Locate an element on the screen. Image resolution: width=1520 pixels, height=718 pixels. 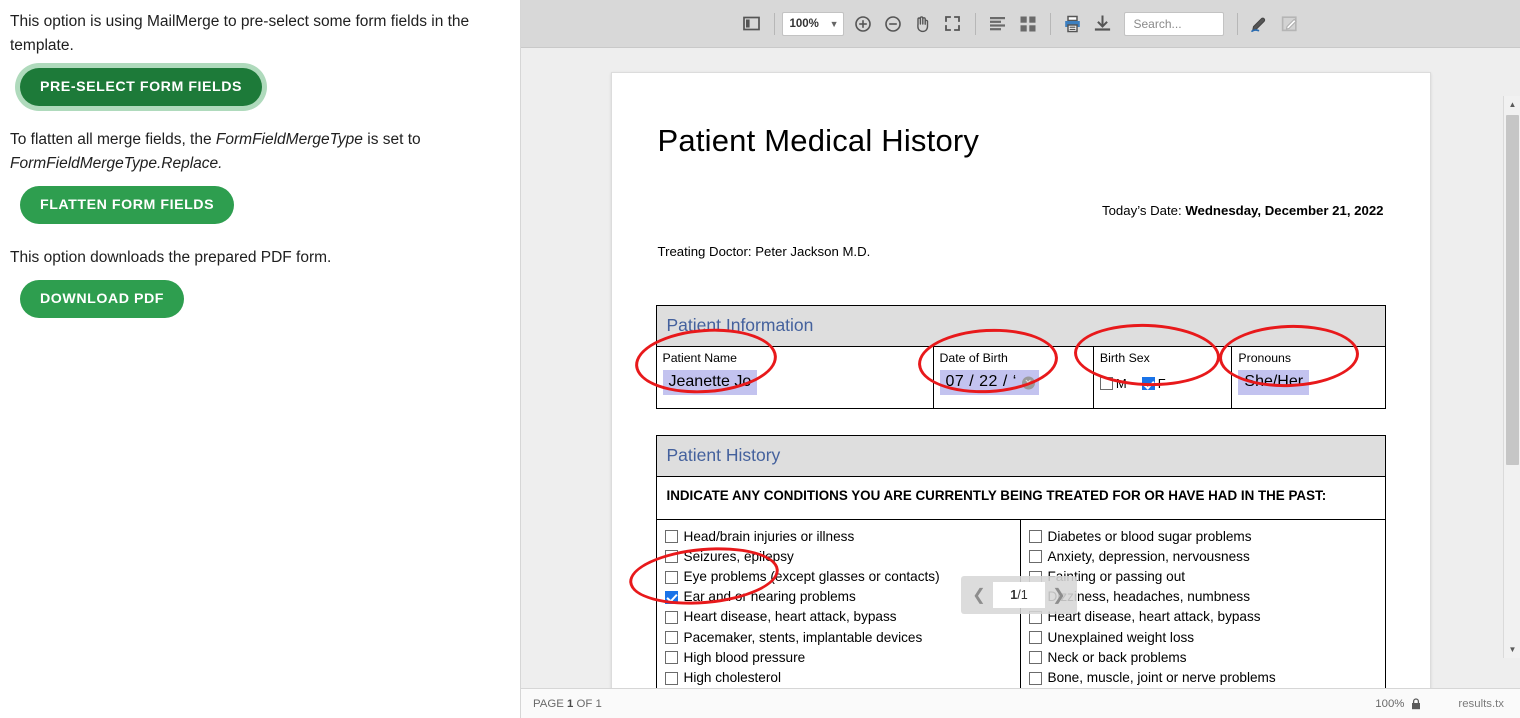
list-item: Neck or back problems is located at coordinates (1202, 658).